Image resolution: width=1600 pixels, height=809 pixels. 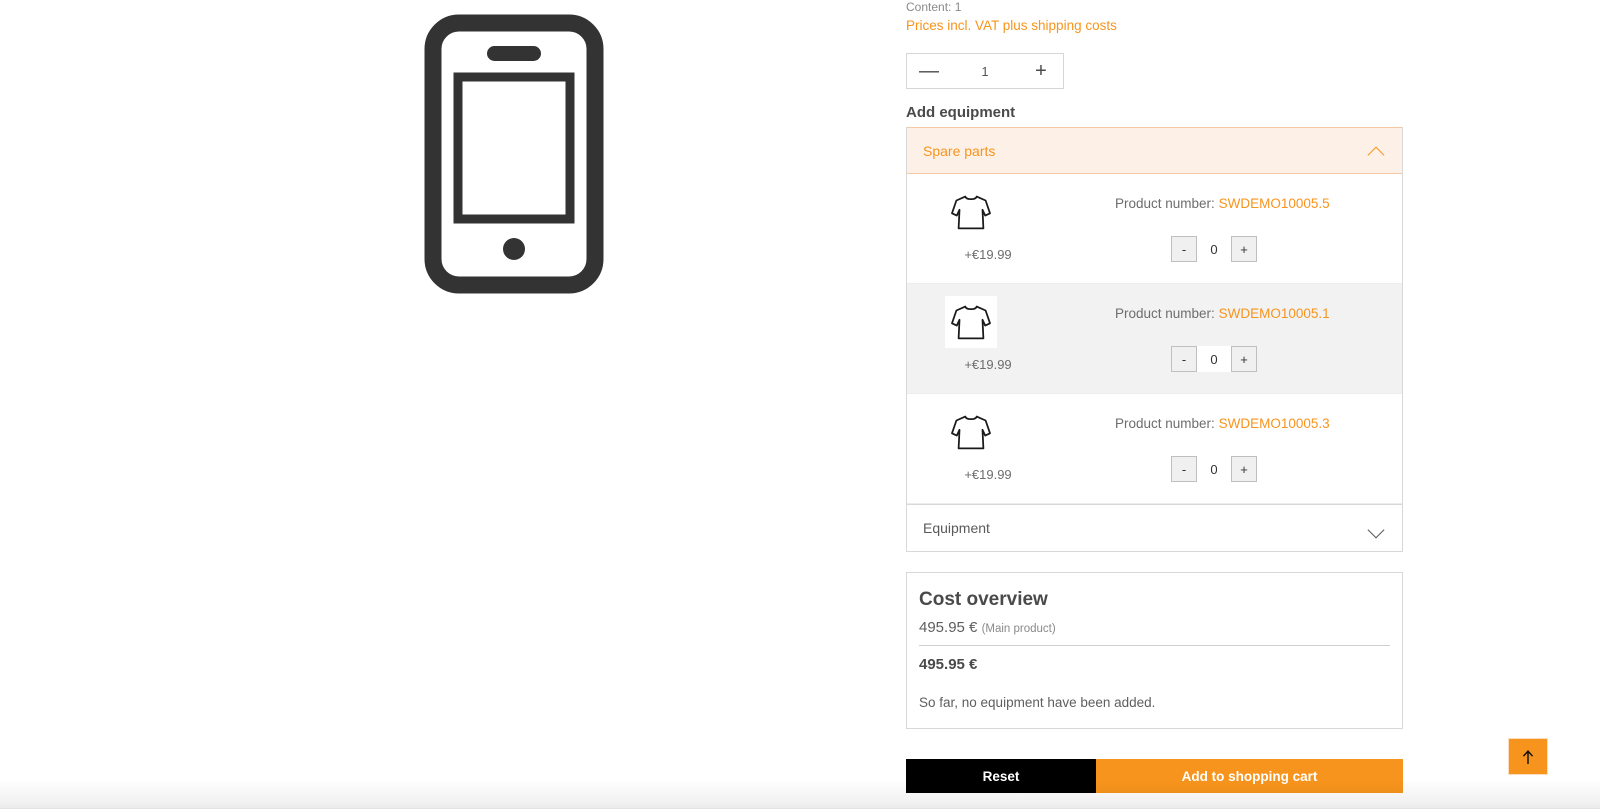 I want to click on product-image, so click(x=514, y=154).